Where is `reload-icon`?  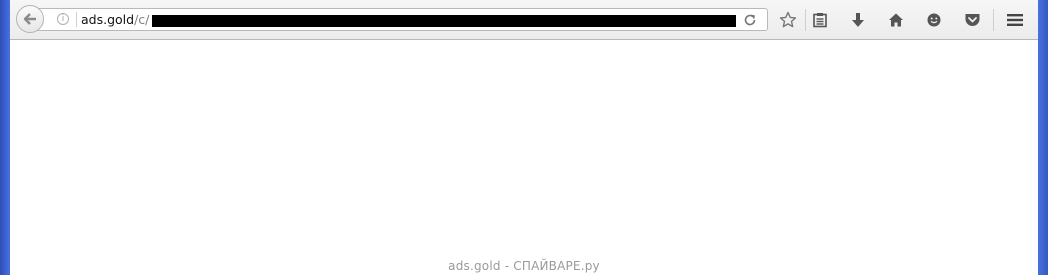 reload-icon is located at coordinates (750, 20).